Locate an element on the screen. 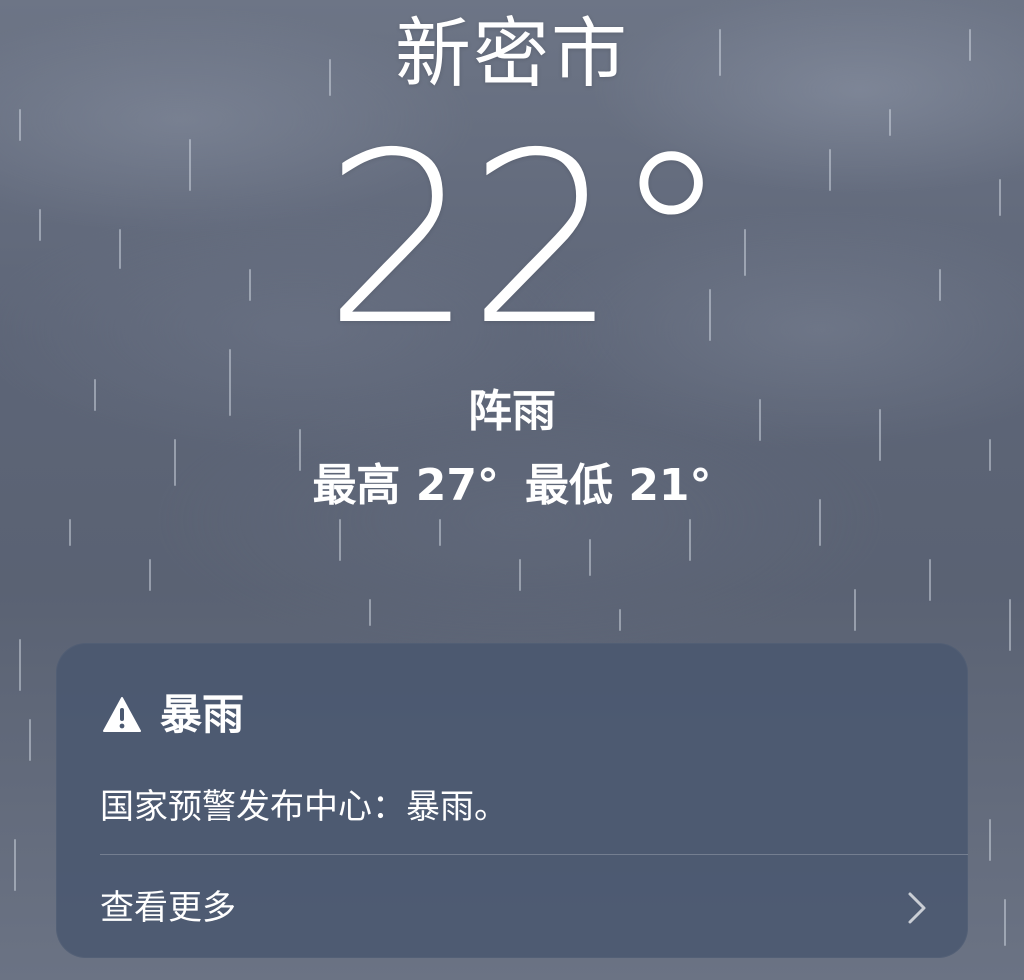 This screenshot has width=1024, height=980. divider is located at coordinates (534, 854).